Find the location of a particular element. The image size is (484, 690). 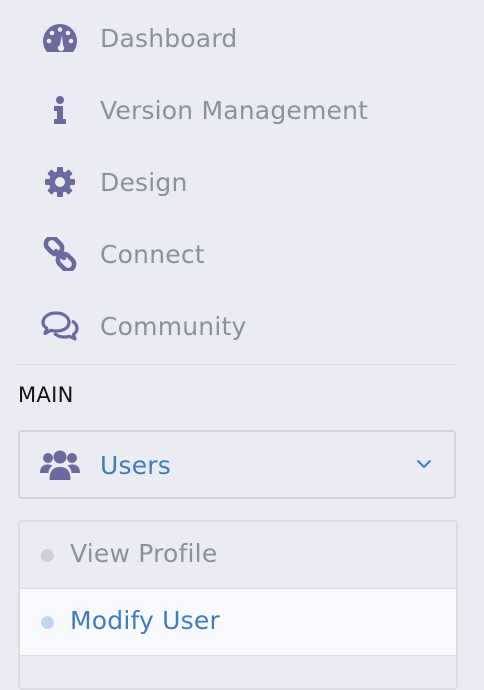

nav-item-version-management: Version Management is located at coordinates (230, 110).